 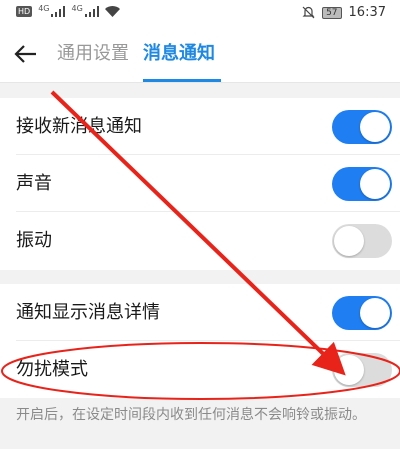 What do you see at coordinates (34, 183) in the screenshot?
I see `setting-label: 声音` at bounding box center [34, 183].